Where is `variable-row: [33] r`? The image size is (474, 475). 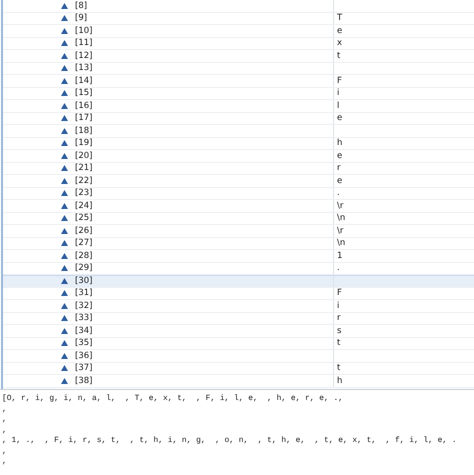
variable-row: [33] r is located at coordinates (238, 318).